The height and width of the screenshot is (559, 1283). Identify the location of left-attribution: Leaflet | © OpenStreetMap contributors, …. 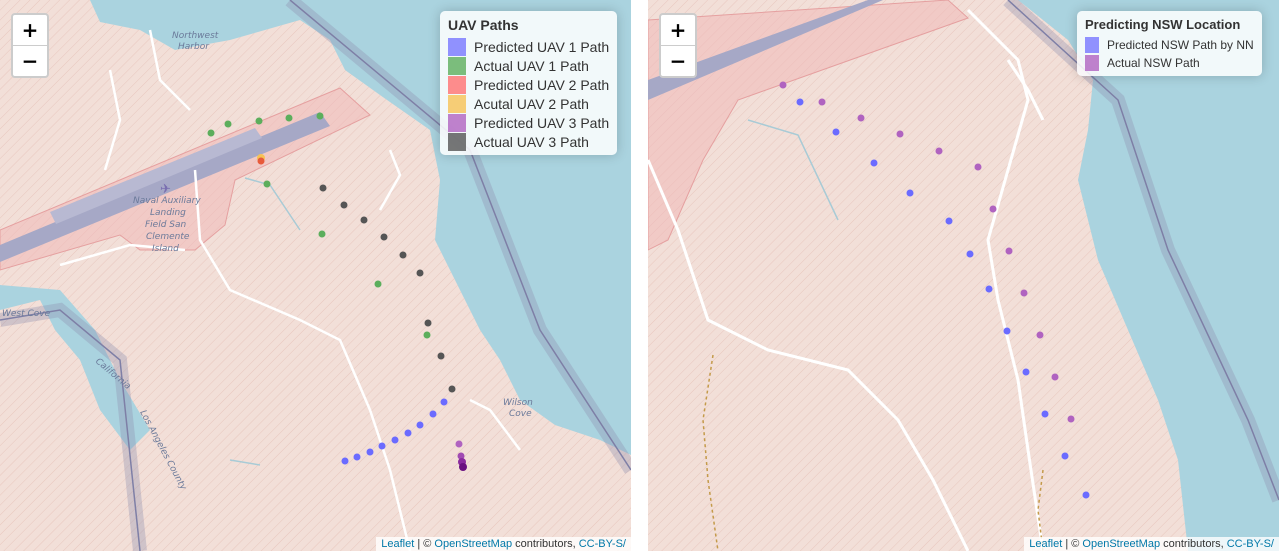
(503, 544).